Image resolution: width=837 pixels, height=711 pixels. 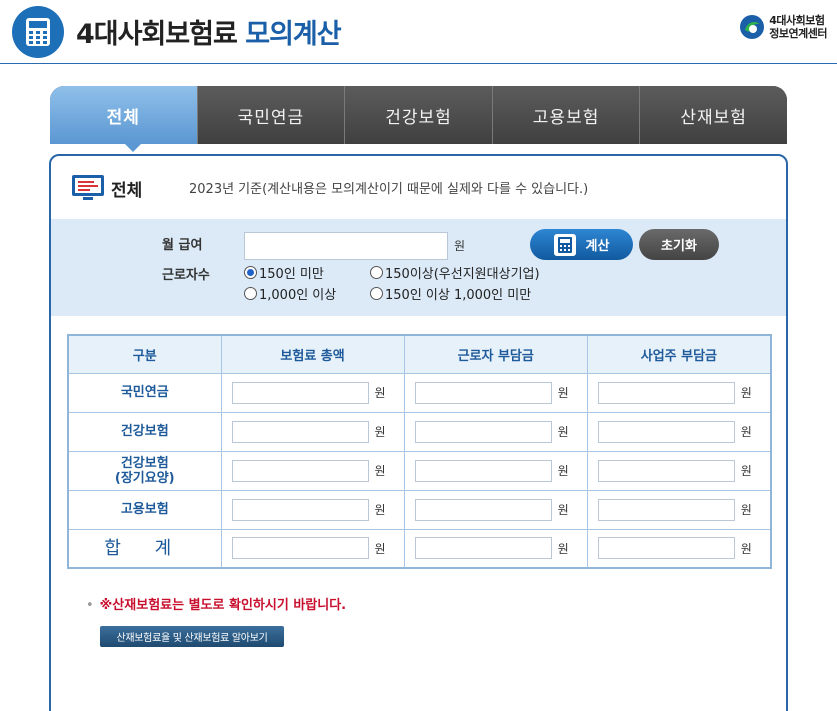 I want to click on page-title: 4대사회보험료 모의계산, so click(x=209, y=31).